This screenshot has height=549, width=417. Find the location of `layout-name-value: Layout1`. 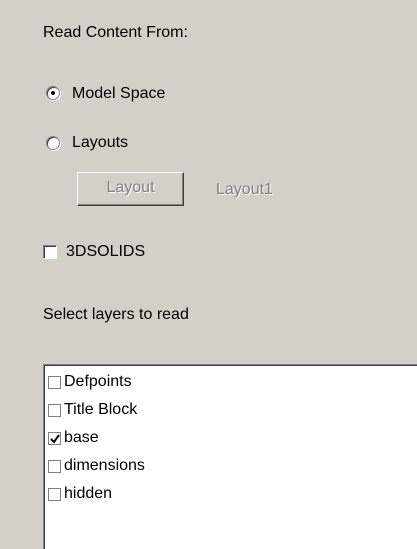

layout-name-value: Layout1 is located at coordinates (244, 189).